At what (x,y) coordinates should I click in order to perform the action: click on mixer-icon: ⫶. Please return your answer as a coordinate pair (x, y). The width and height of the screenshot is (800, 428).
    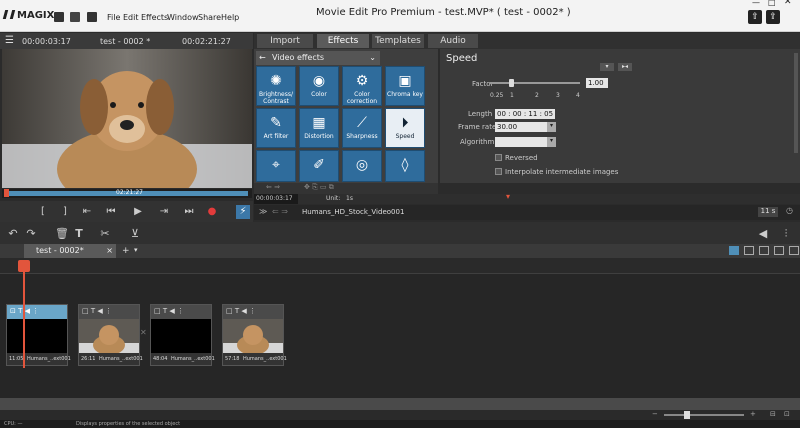
    Looking at the image, I should click on (786, 234).